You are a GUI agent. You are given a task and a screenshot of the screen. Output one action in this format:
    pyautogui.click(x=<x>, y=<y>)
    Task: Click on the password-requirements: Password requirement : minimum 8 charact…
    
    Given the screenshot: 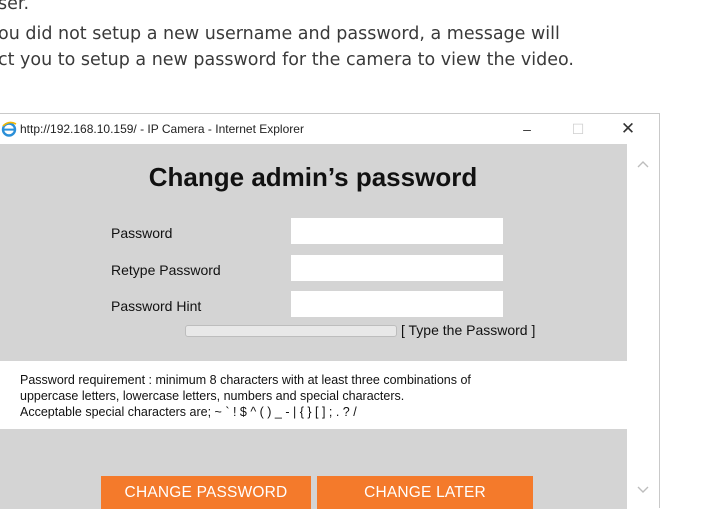 What is the action you would take?
    pyautogui.click(x=313, y=395)
    